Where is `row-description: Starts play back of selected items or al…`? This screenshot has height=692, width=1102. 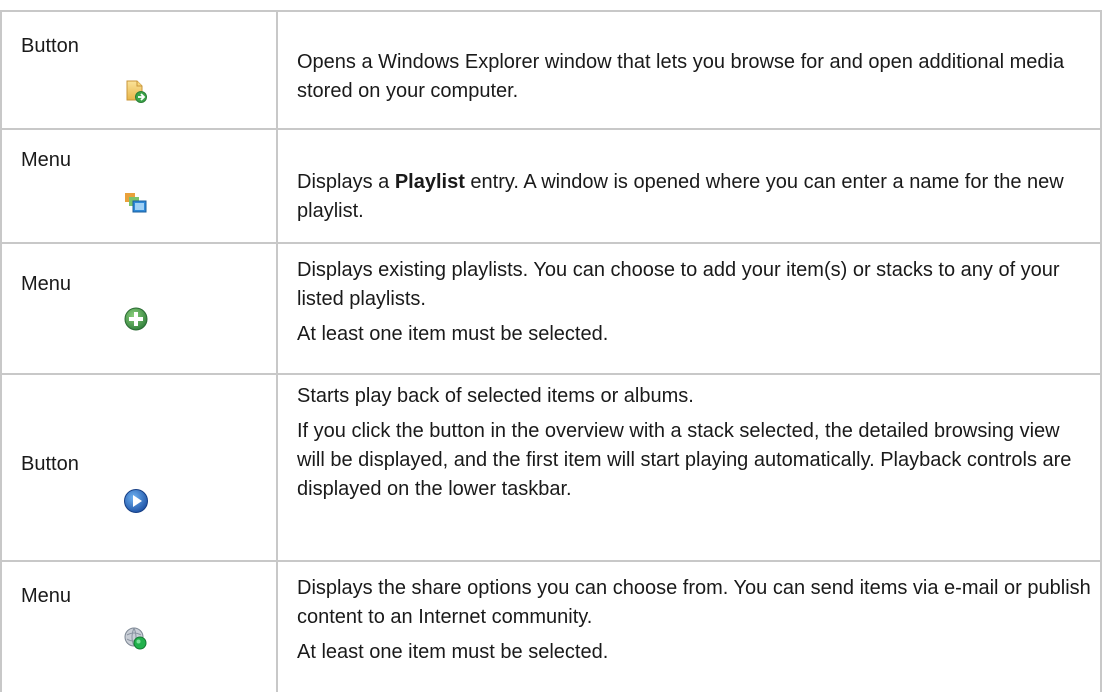 row-description: Starts play back of selected items or al… is located at coordinates (694, 443).